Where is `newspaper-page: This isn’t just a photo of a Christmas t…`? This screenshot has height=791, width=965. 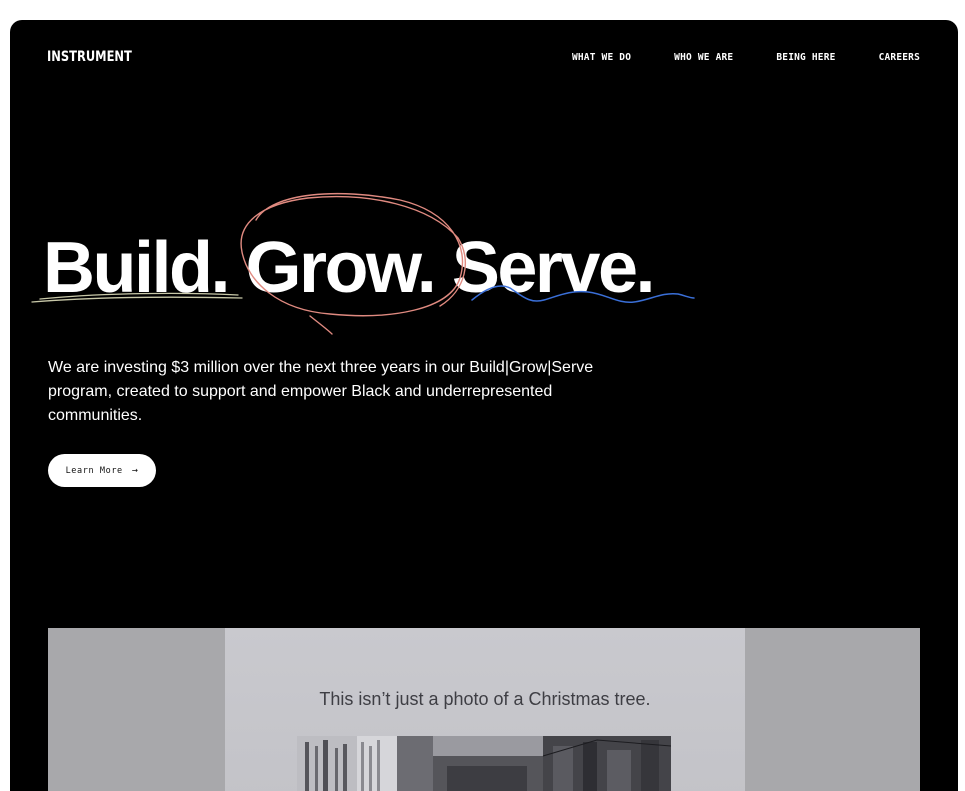 newspaper-page: This isn’t just a photo of a Christmas t… is located at coordinates (485, 709).